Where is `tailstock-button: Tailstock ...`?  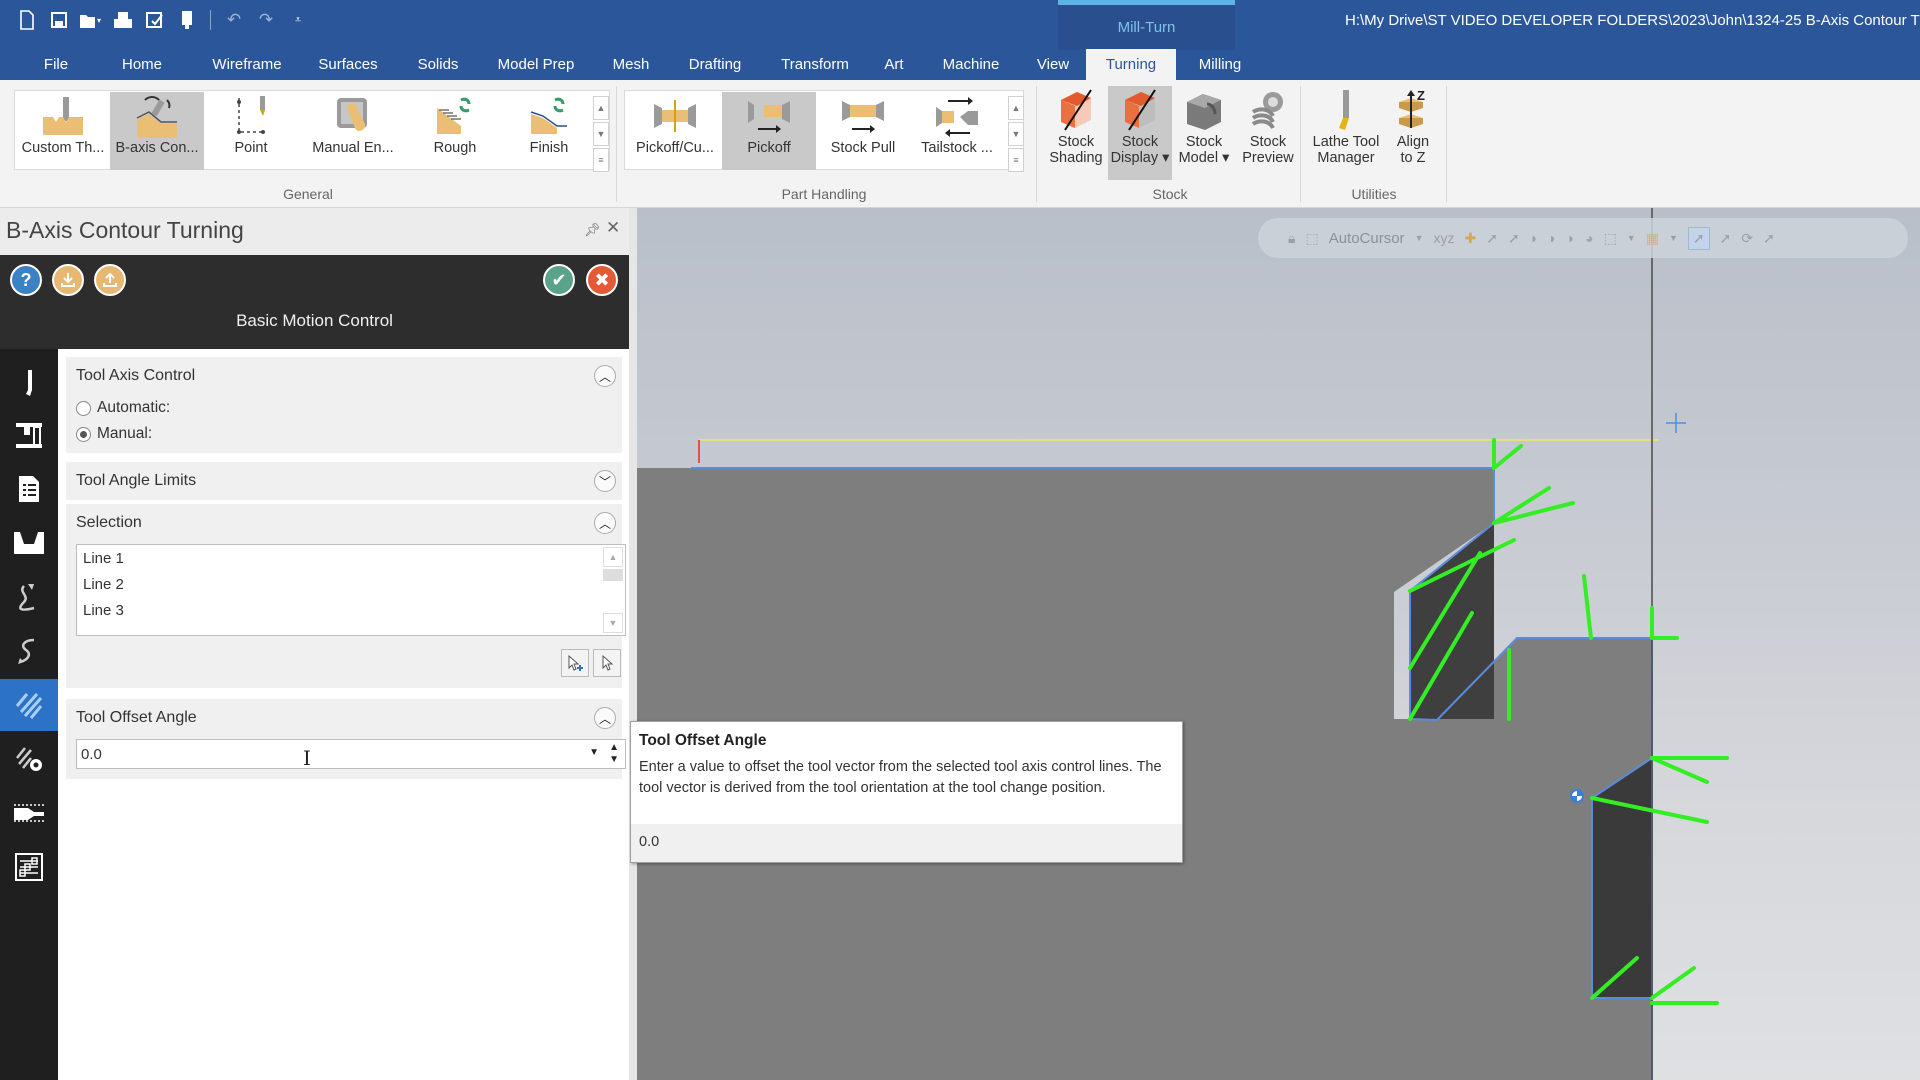
tailstock-button: Tailstock ... is located at coordinates (957, 131).